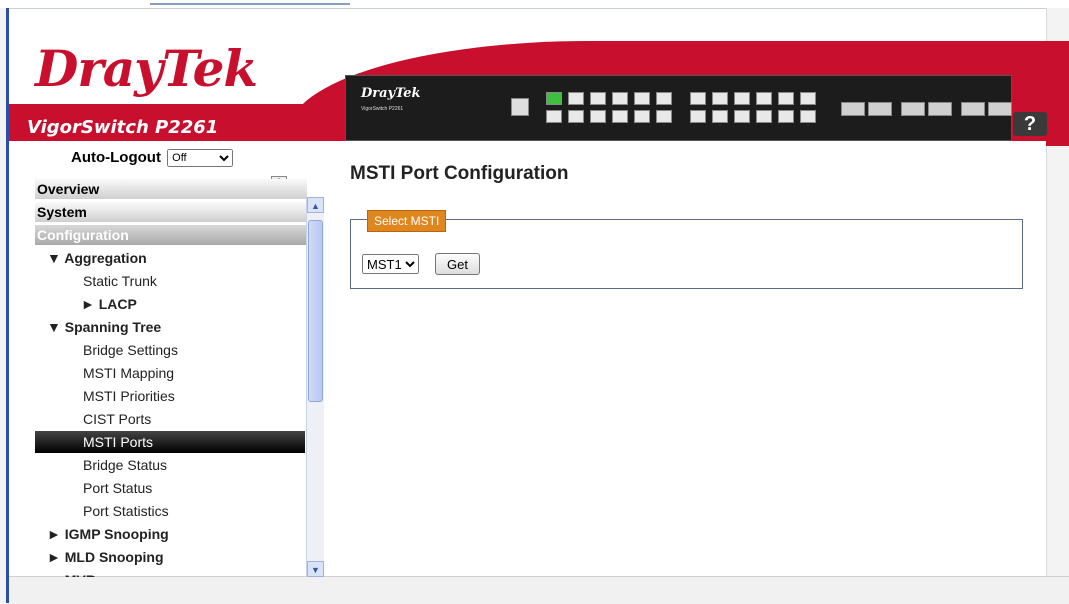  What do you see at coordinates (315, 205) in the screenshot?
I see `scroll-up-icon: ▲` at bounding box center [315, 205].